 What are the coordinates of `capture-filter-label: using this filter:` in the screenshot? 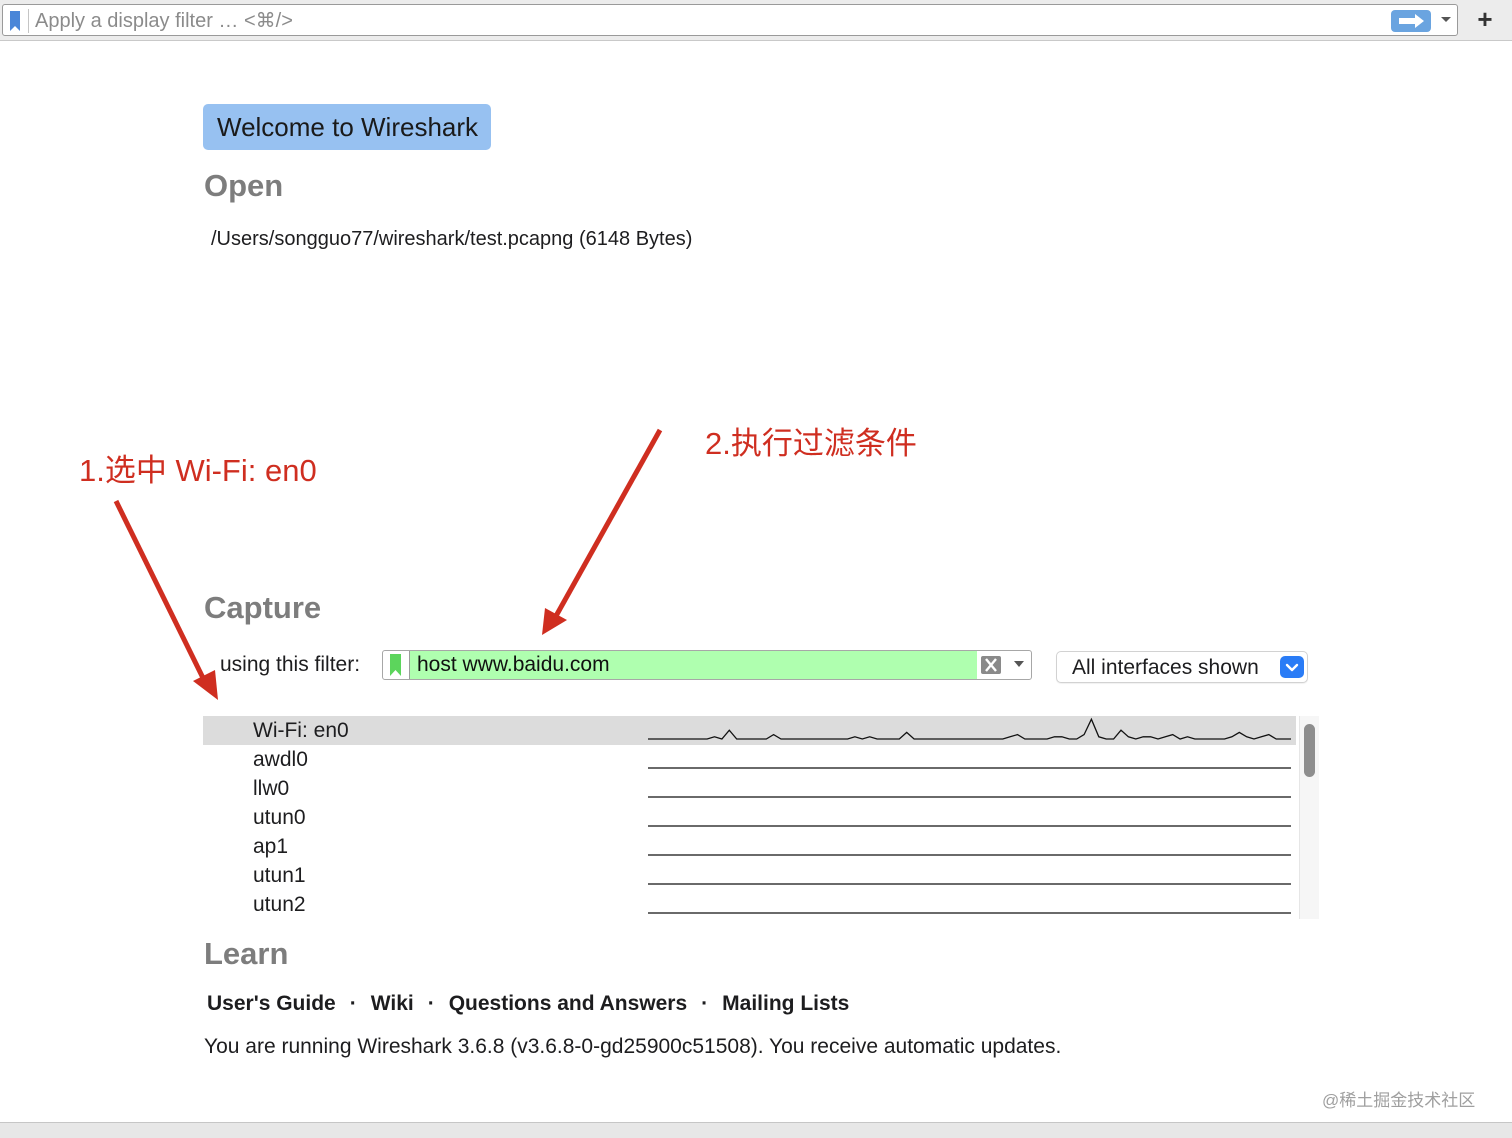 It's located at (290, 664).